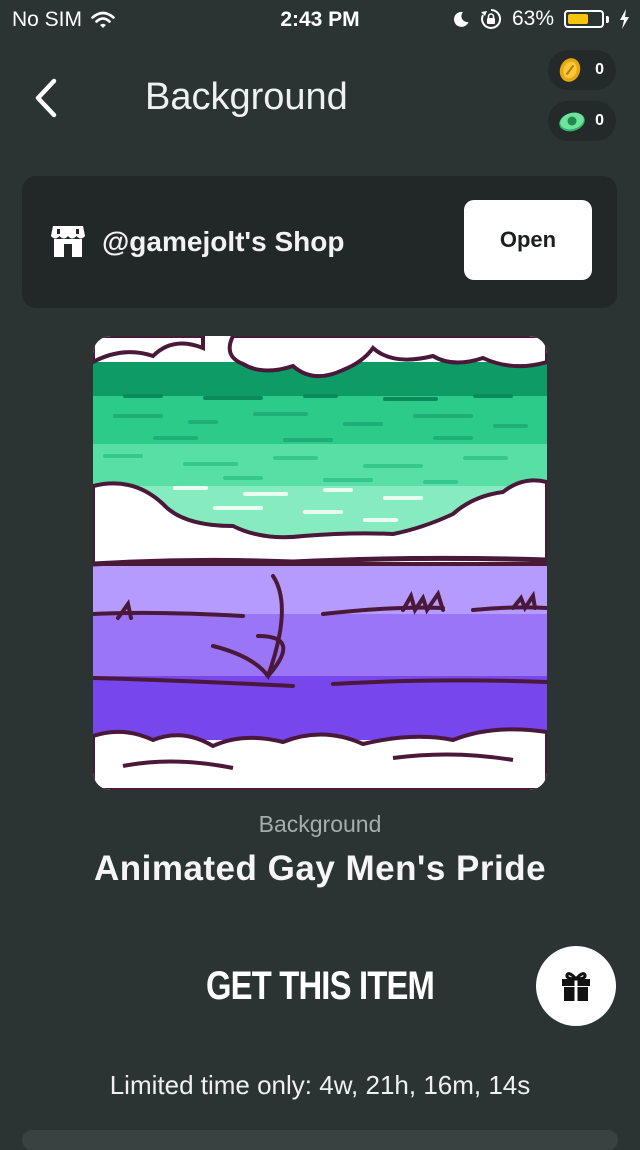 This screenshot has width=640, height=1150. I want to click on battery-percent: 63%, so click(532, 18).